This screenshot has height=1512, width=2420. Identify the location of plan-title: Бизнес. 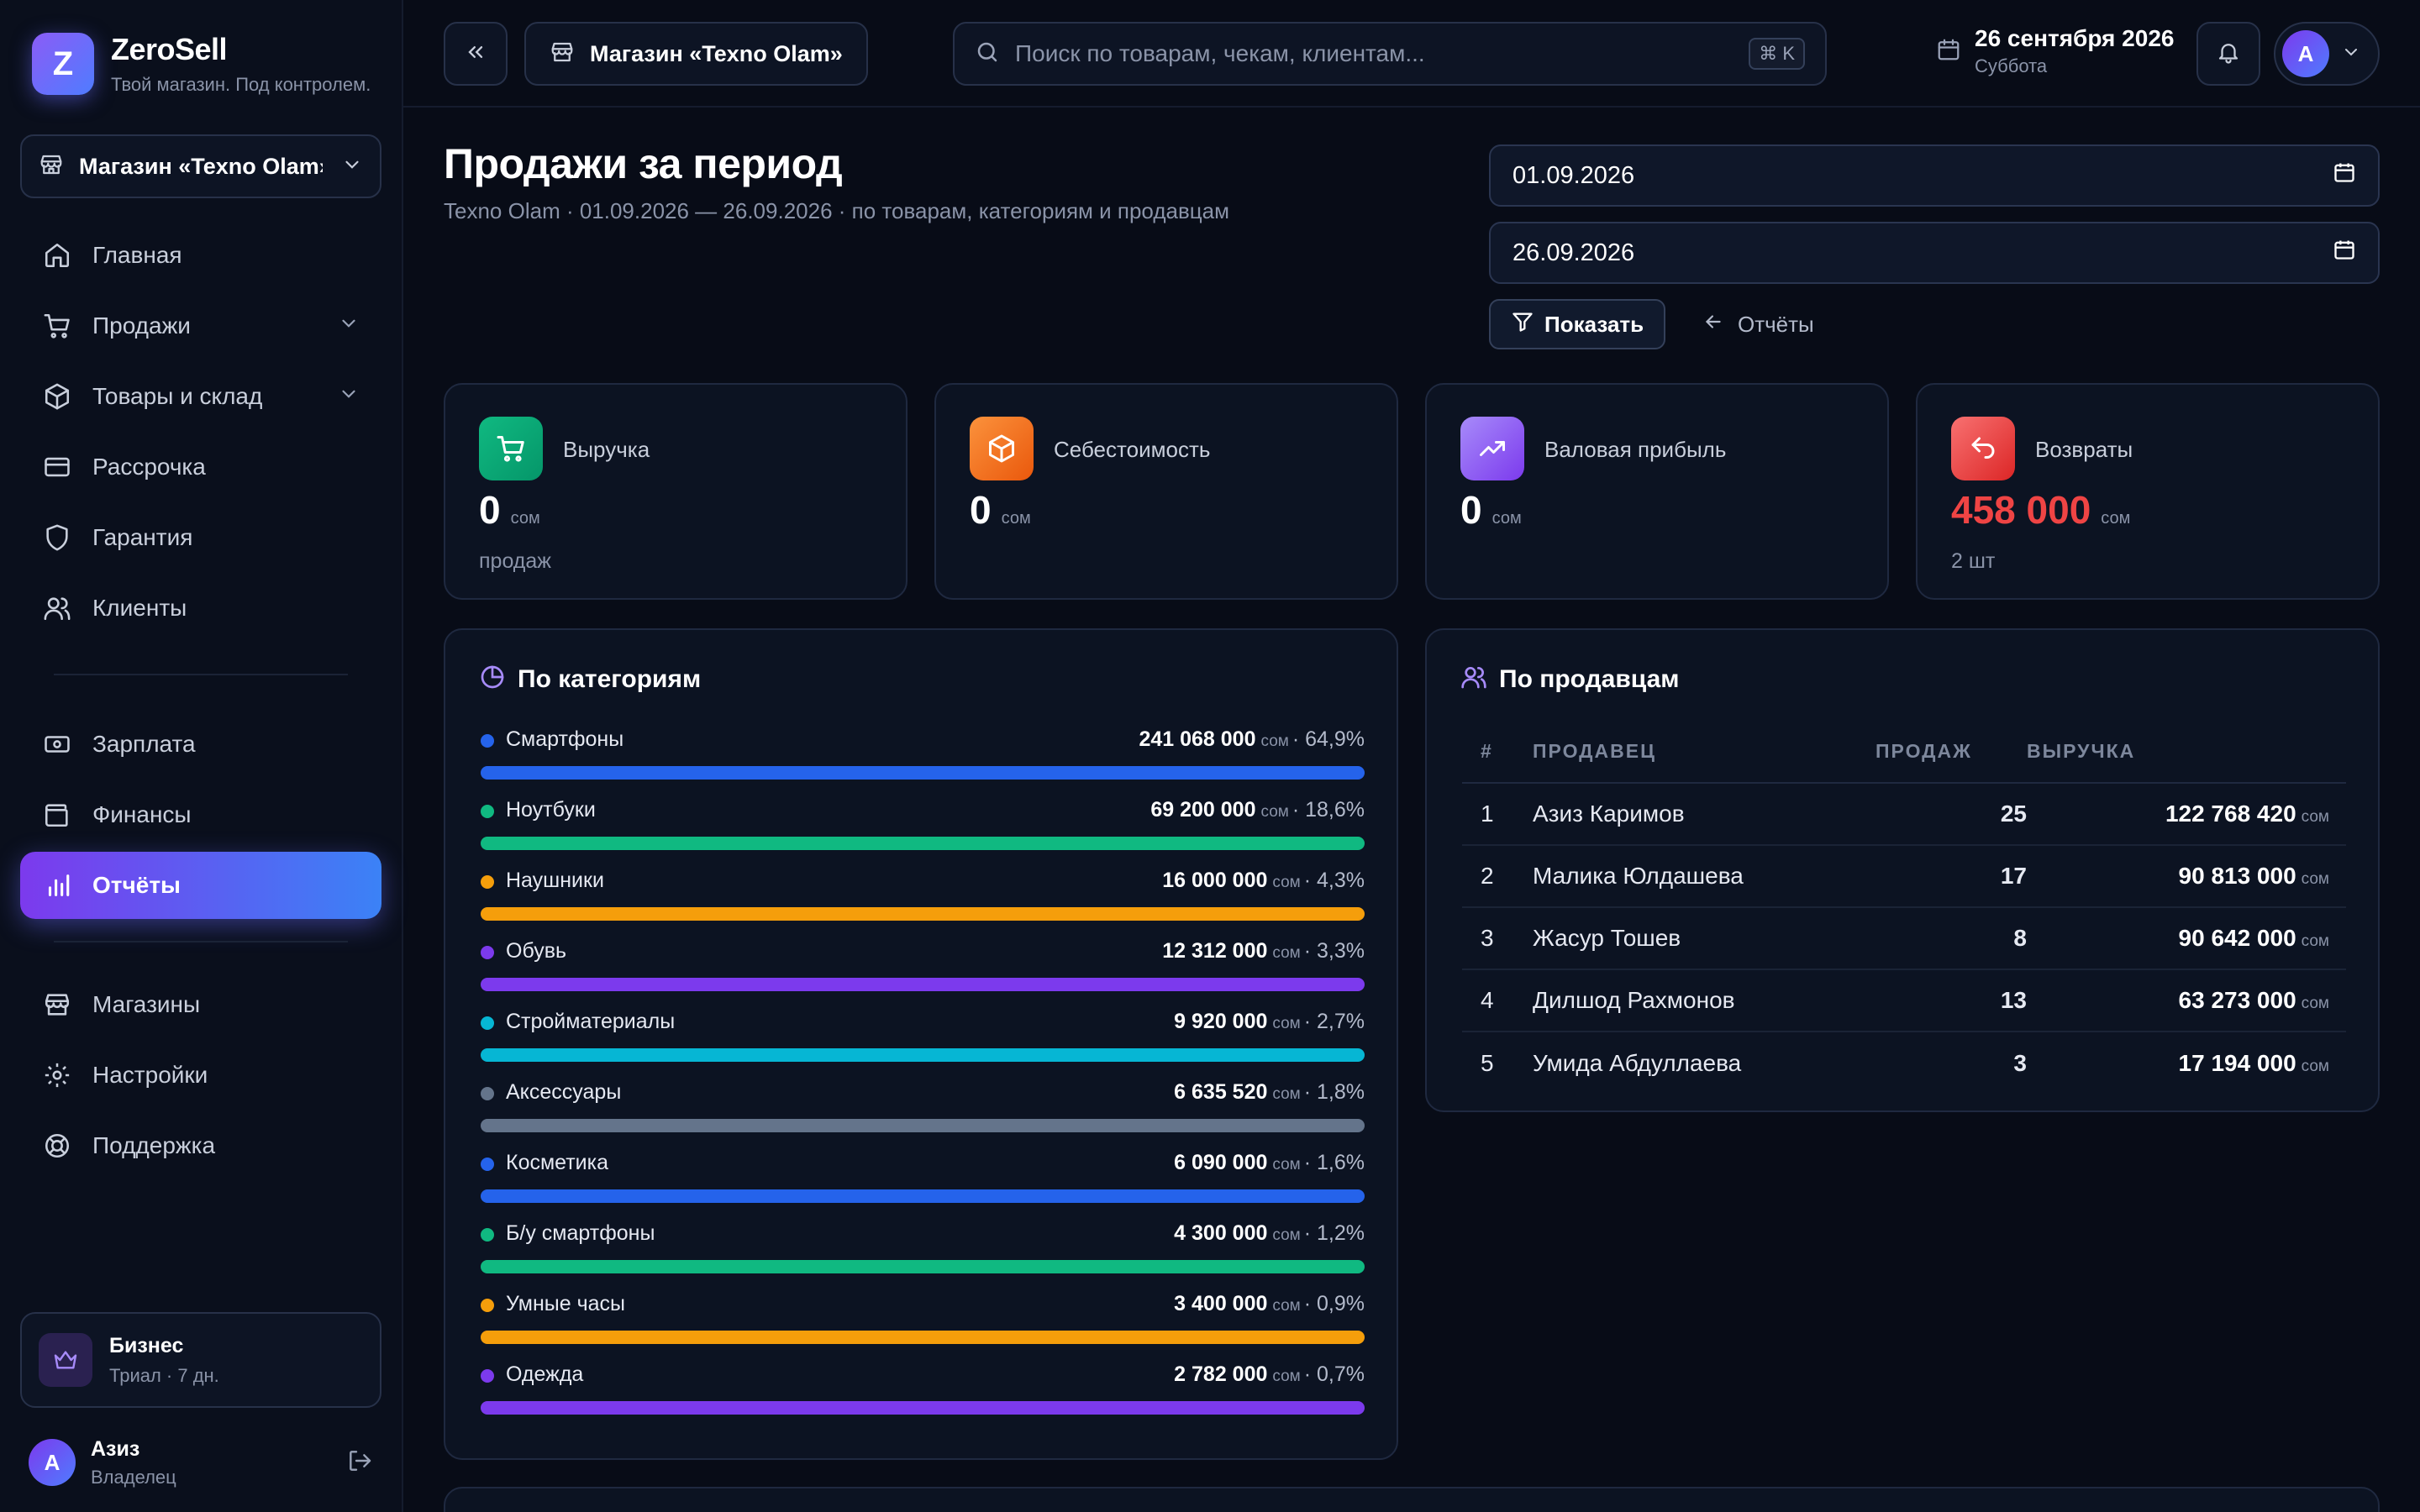
(146, 1345).